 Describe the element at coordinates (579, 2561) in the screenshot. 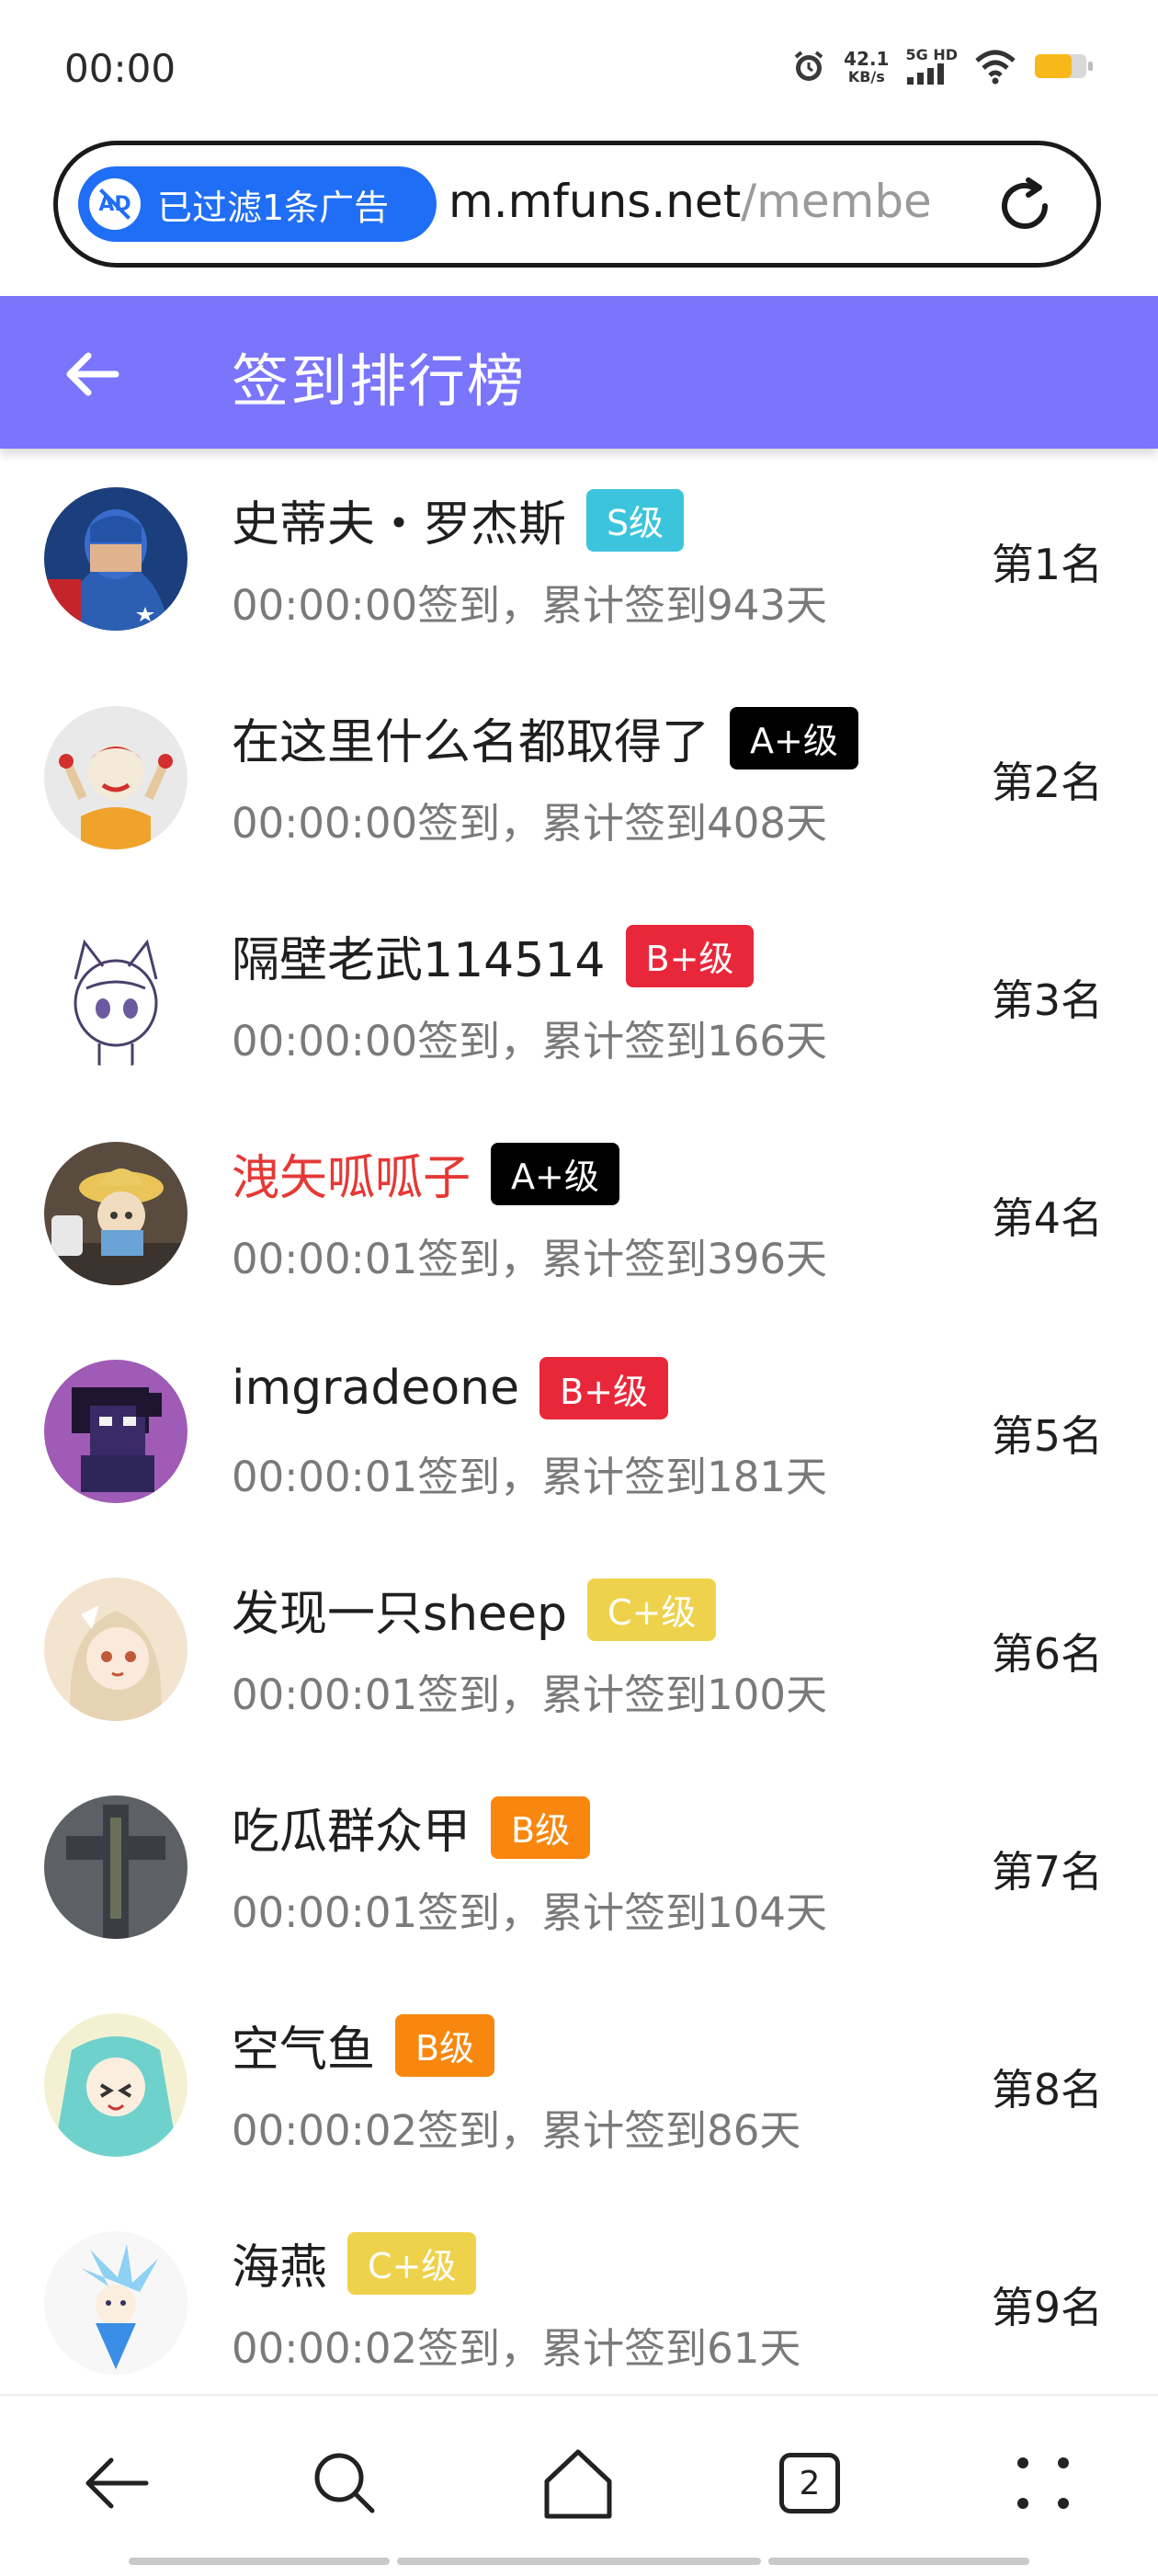

I see `gesture-bar-center` at that location.